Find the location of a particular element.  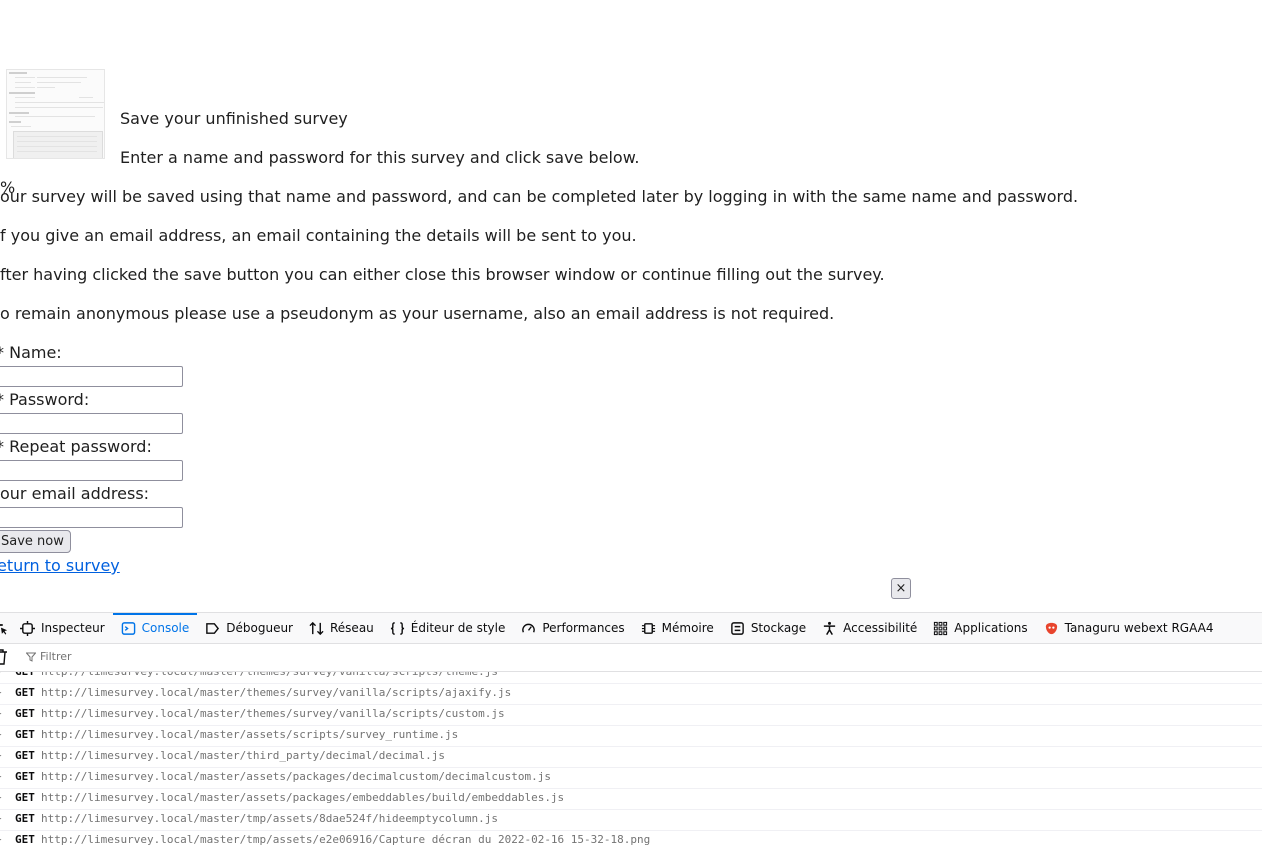

tab-label: Tanaguru webext RGAA4 is located at coordinates (1139, 628).